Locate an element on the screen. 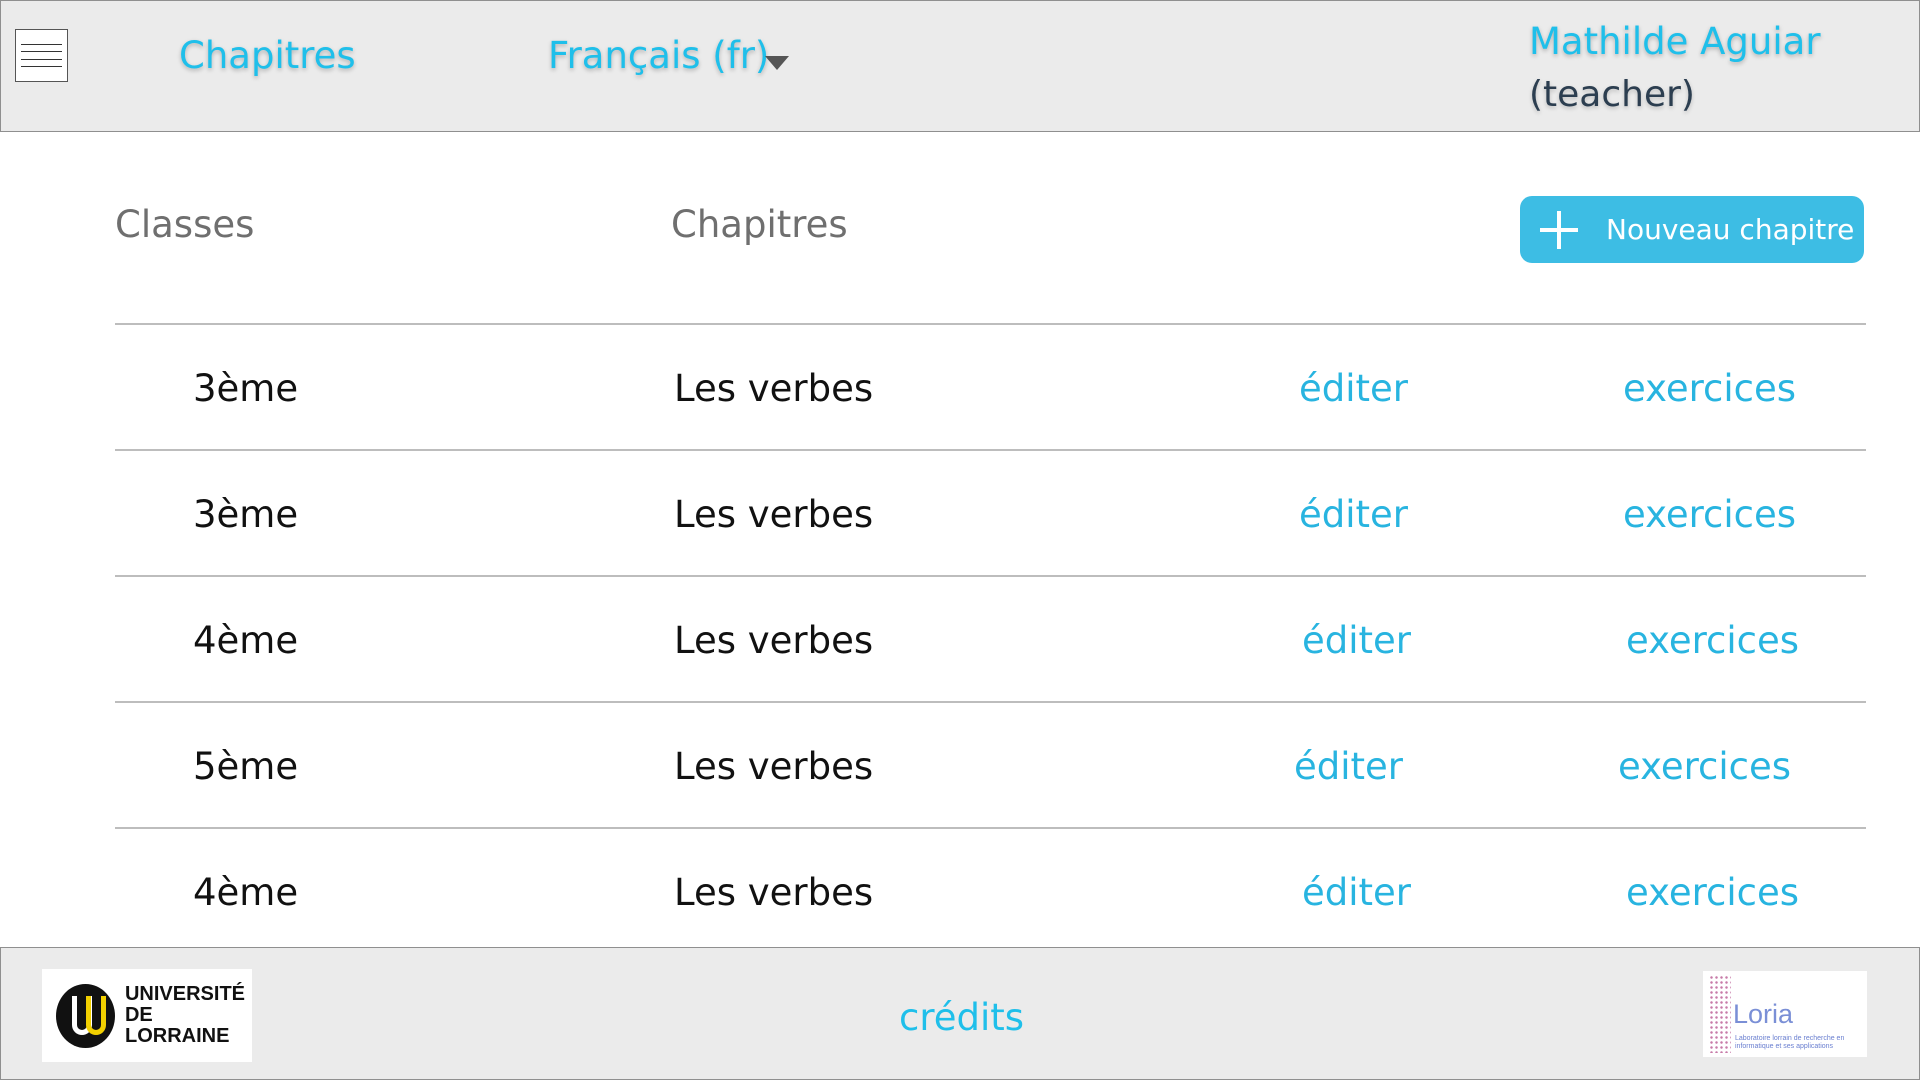 The image size is (1920, 1080). credits-link: crédits is located at coordinates (961, 1017).